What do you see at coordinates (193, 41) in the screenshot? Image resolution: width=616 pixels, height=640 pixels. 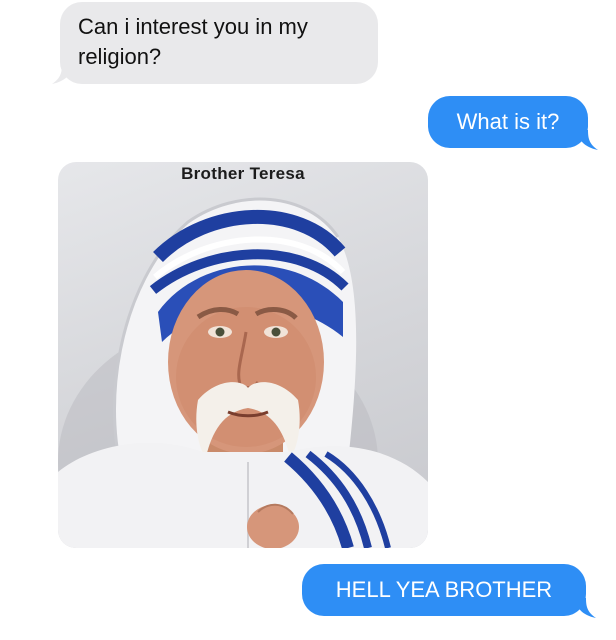 I see `message-text: Can i interest you in my religion?` at bounding box center [193, 41].